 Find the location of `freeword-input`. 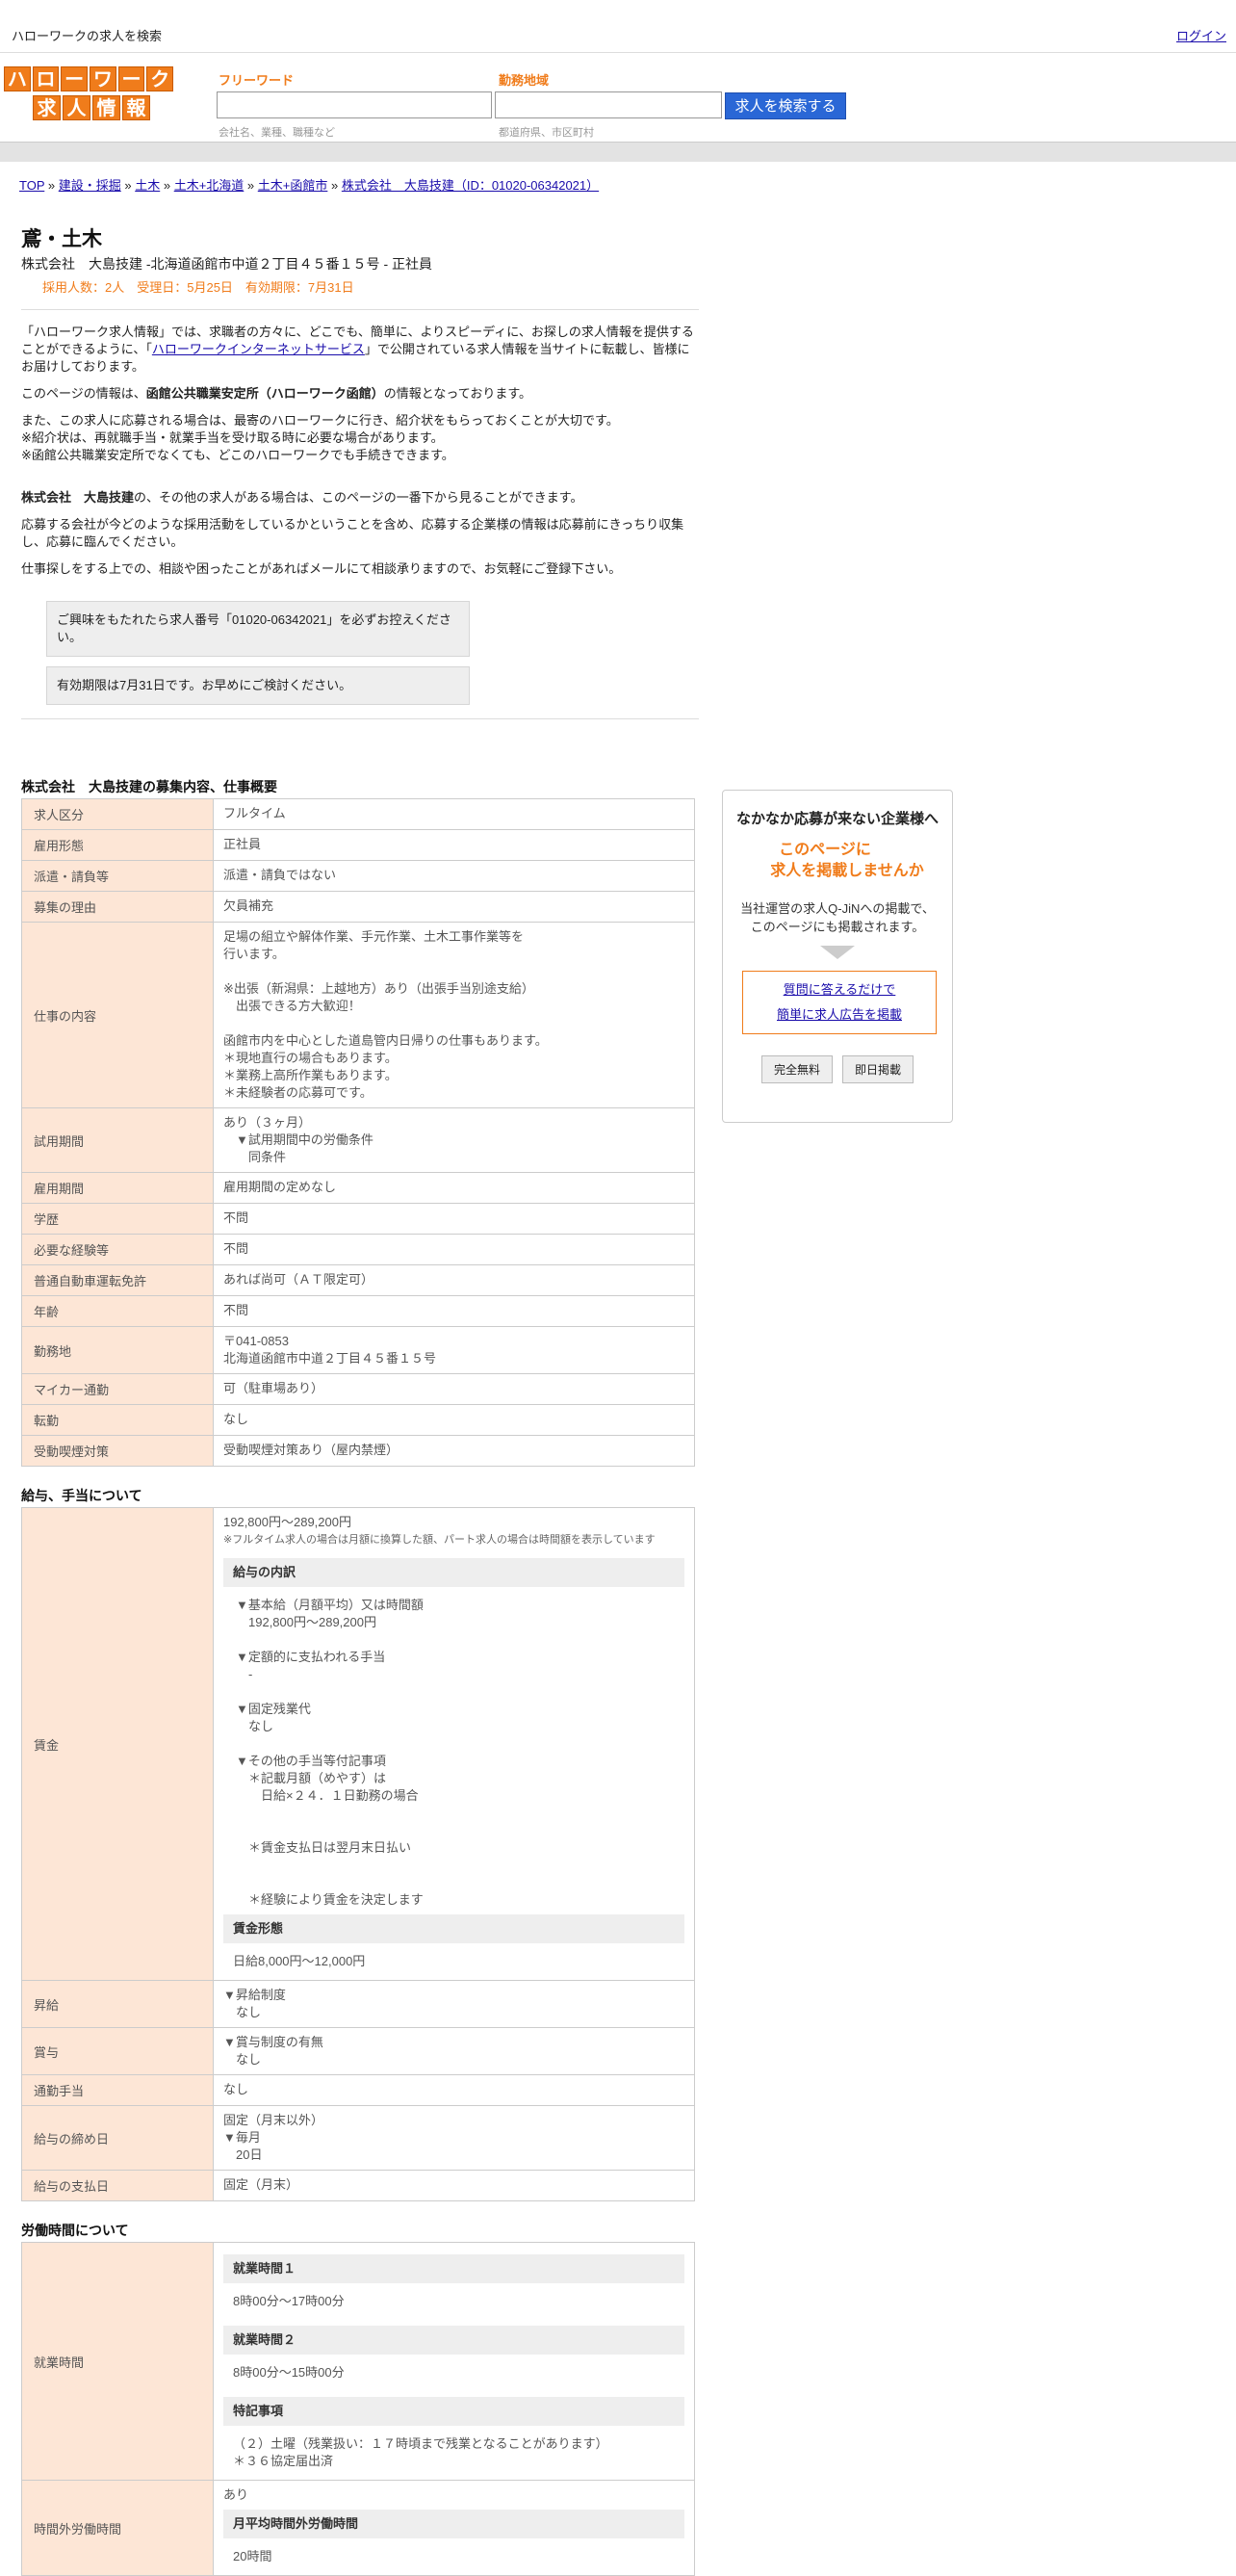

freeword-input is located at coordinates (354, 104).